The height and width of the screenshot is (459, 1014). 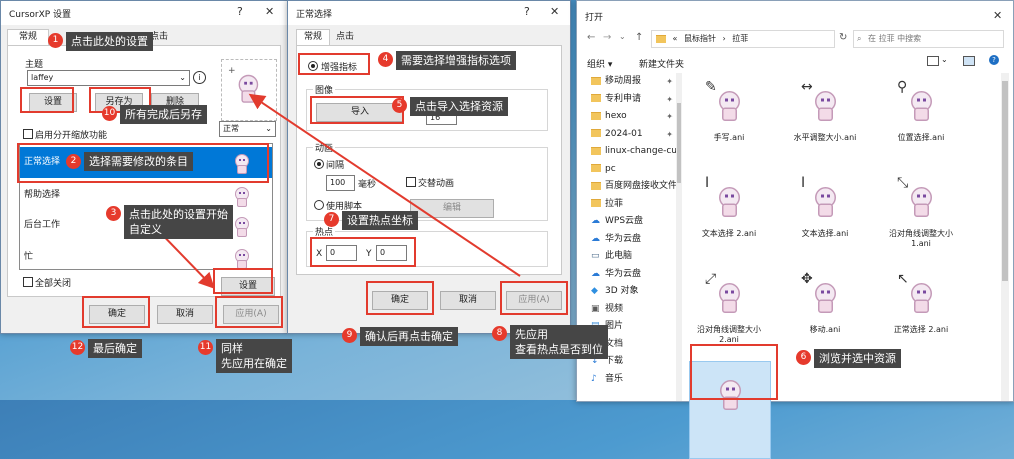 What do you see at coordinates (595, 221) in the screenshot?
I see `cloud-icon: ☁` at bounding box center [595, 221].